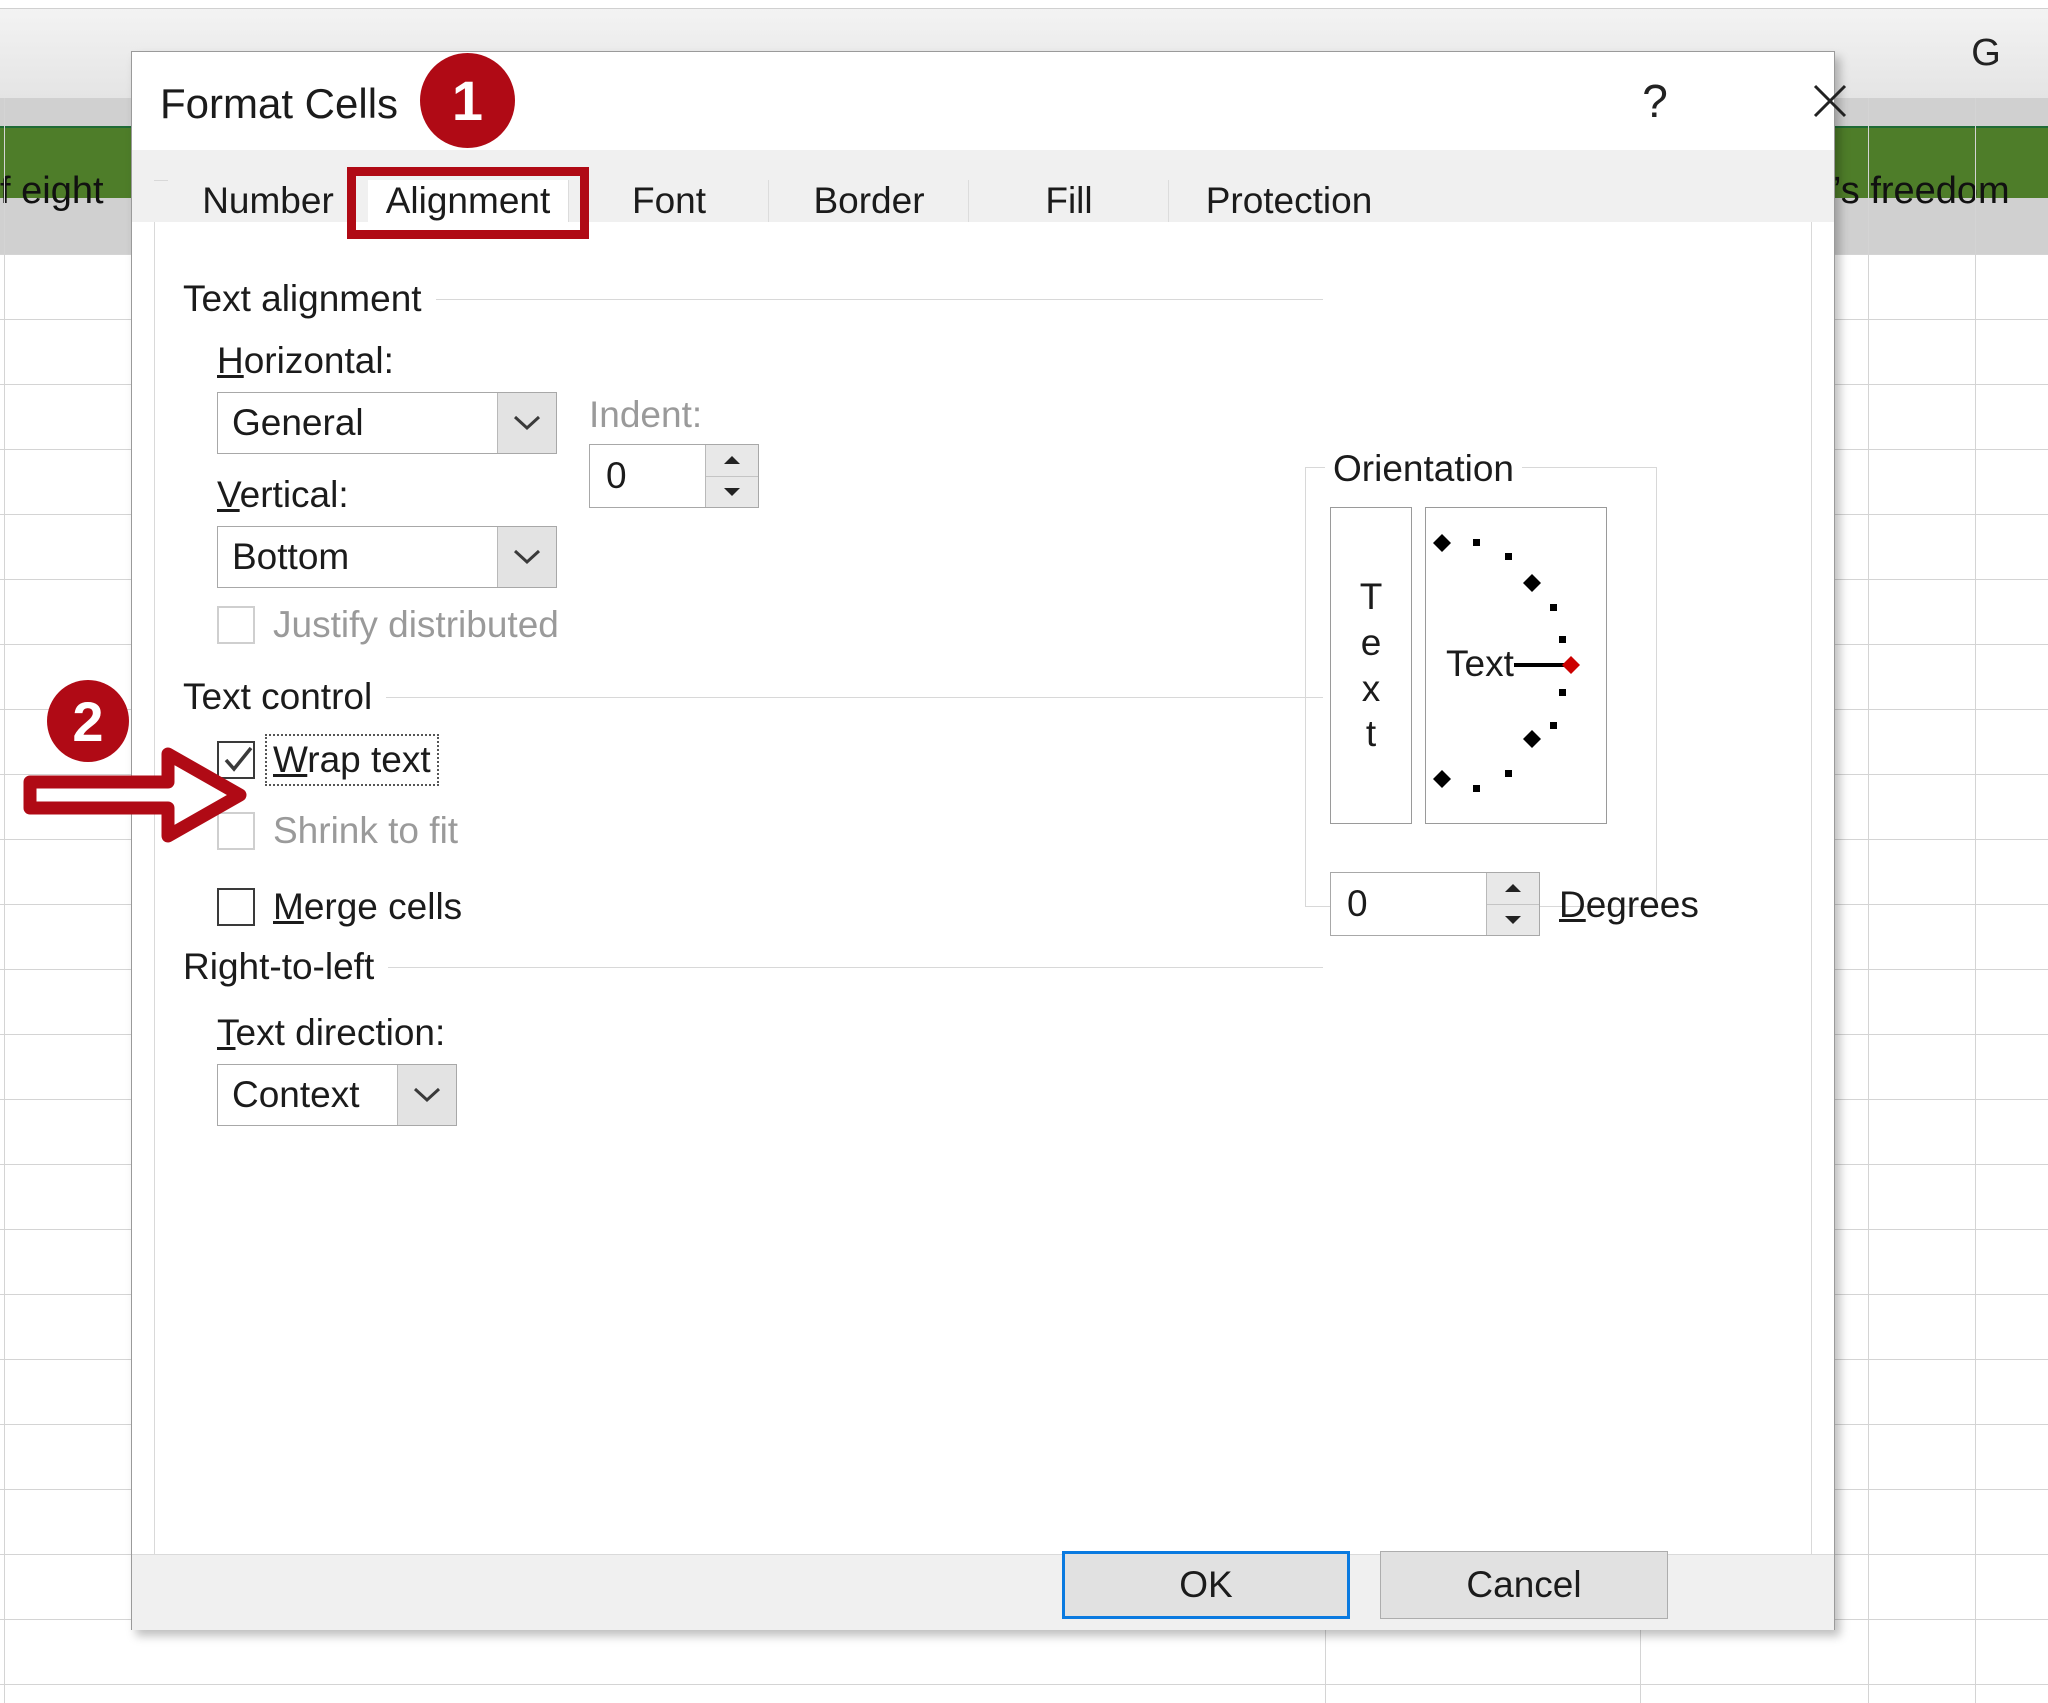  I want to click on tick-neg75, so click(1476, 788).